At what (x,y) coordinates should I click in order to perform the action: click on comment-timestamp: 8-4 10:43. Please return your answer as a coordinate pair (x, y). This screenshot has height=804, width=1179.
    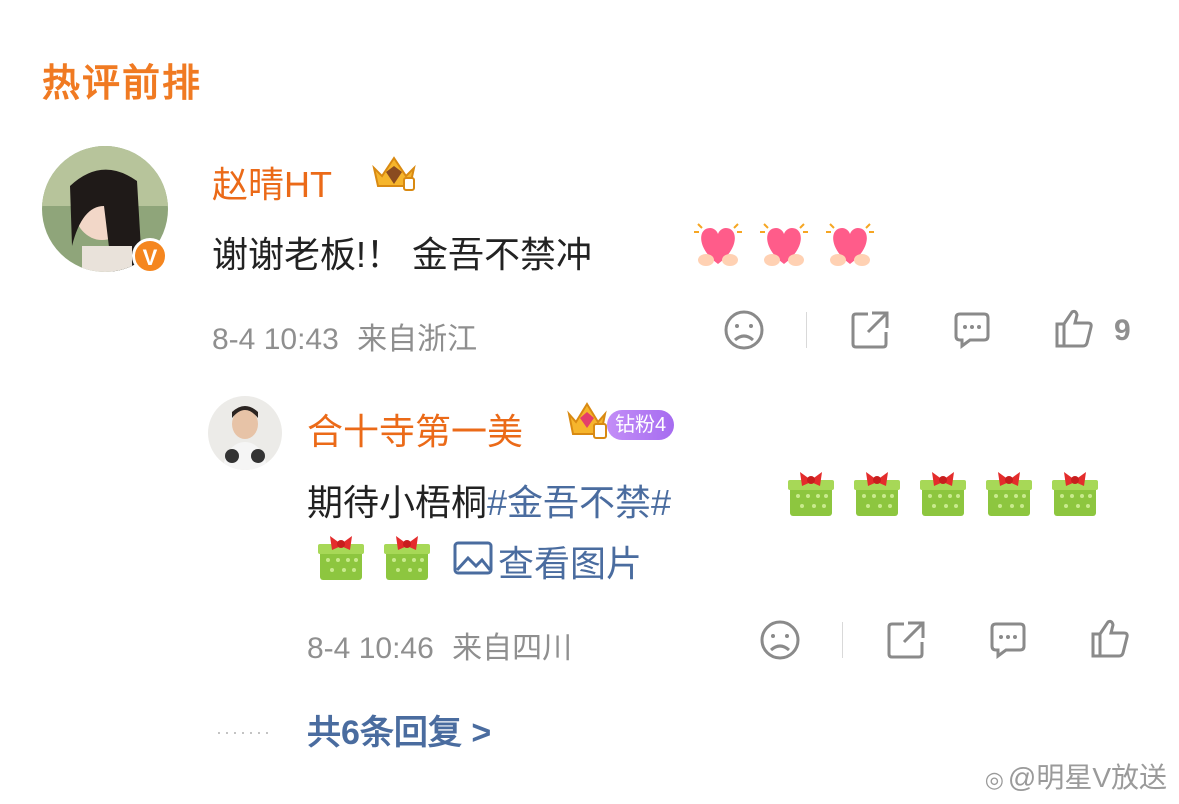
    Looking at the image, I should click on (275, 339).